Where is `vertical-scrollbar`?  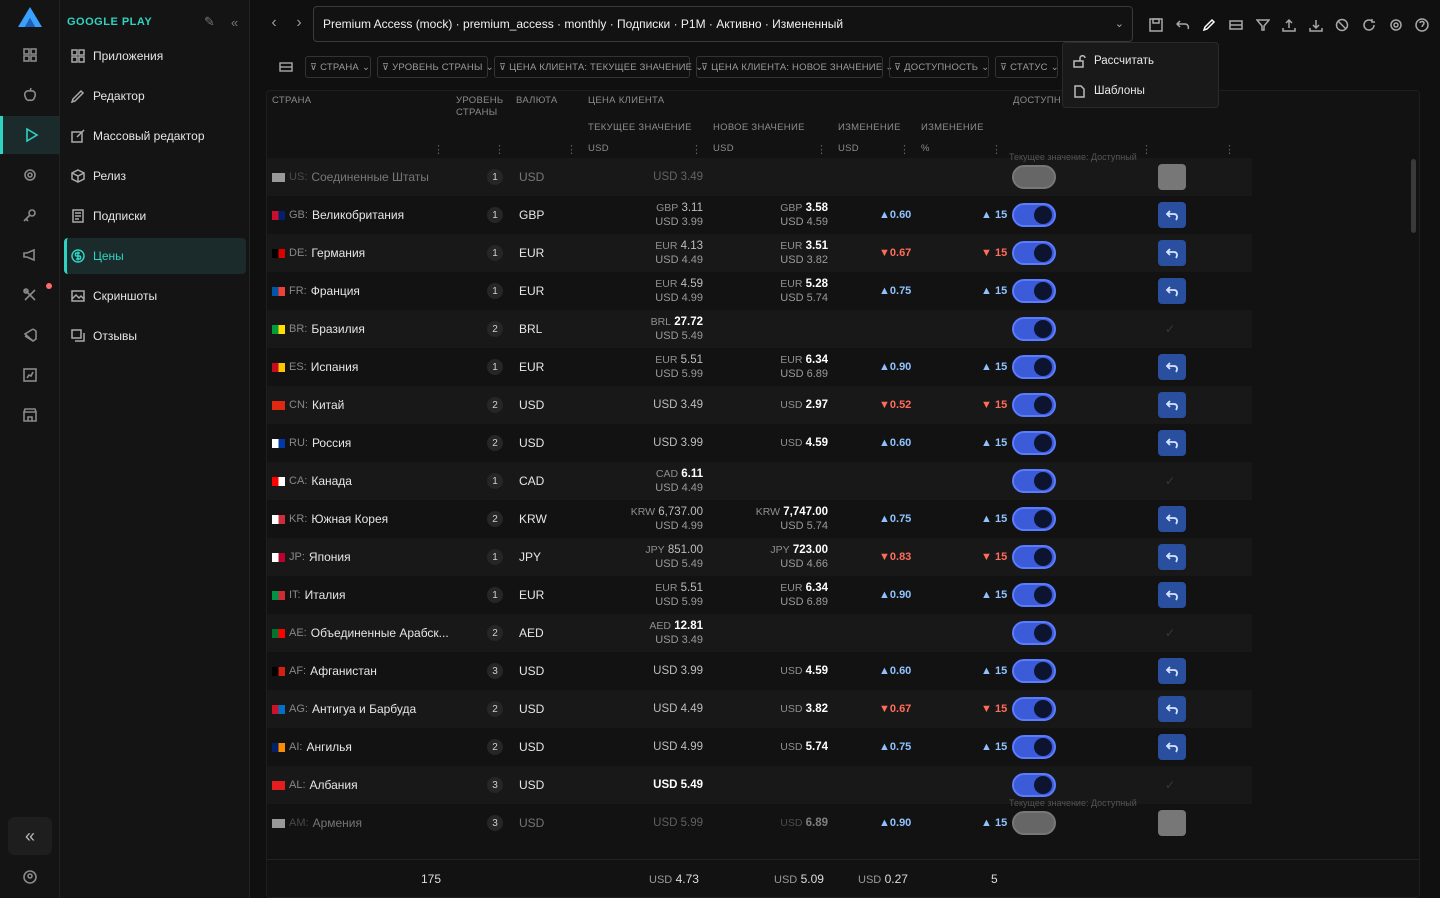 vertical-scrollbar is located at coordinates (1413, 196).